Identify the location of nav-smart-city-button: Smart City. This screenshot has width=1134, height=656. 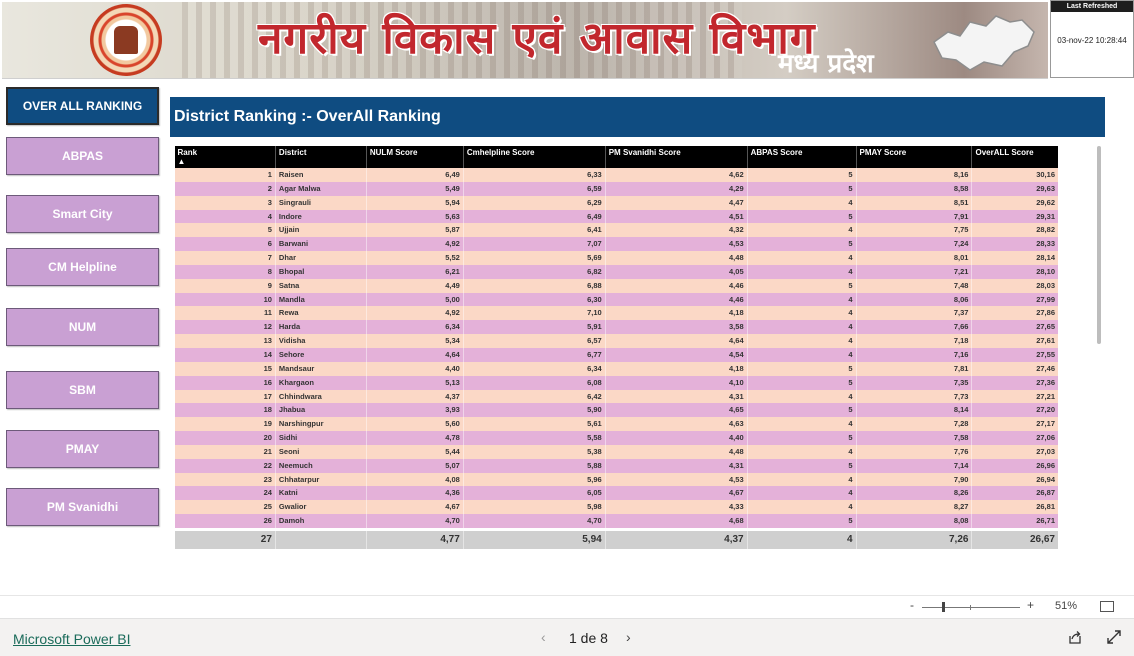
(82, 214).